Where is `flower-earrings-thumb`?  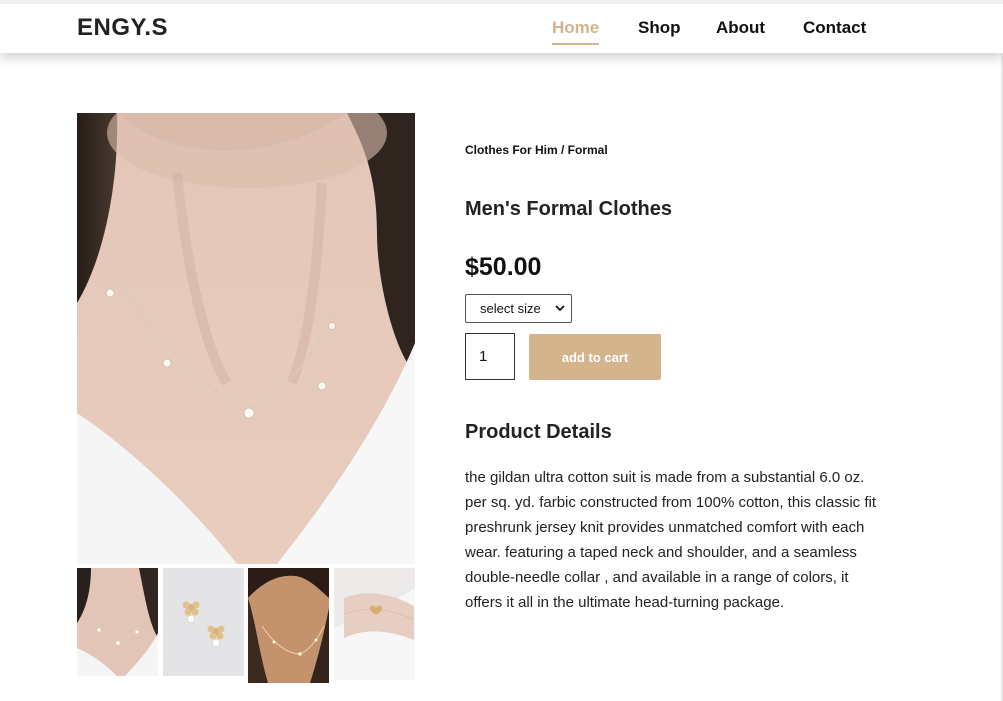 flower-earrings-thumb is located at coordinates (203, 622).